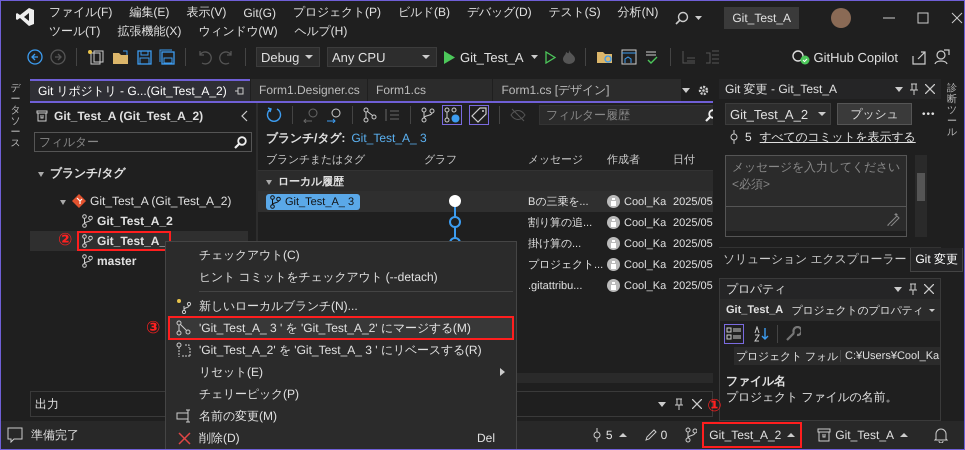 The width and height of the screenshot is (965, 450). I want to click on side-tab: 診断ツール, so click(952, 110).